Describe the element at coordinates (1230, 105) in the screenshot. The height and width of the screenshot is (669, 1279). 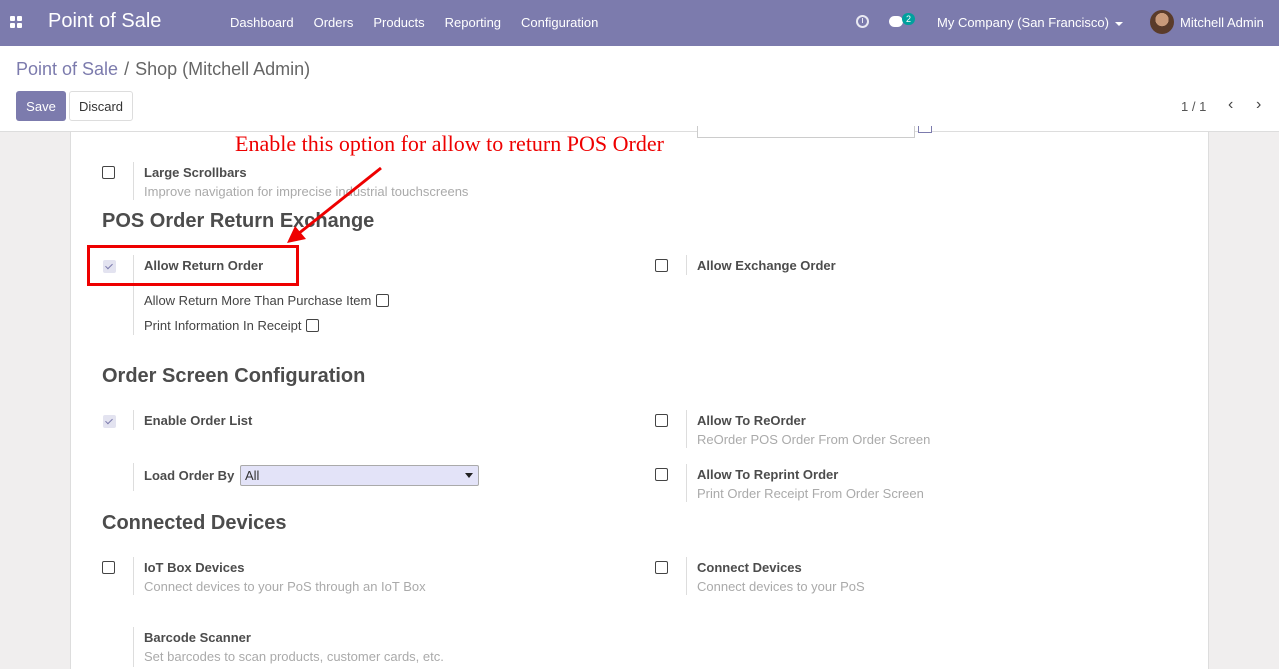
I see `pager-prev-icon: ‹` at that location.